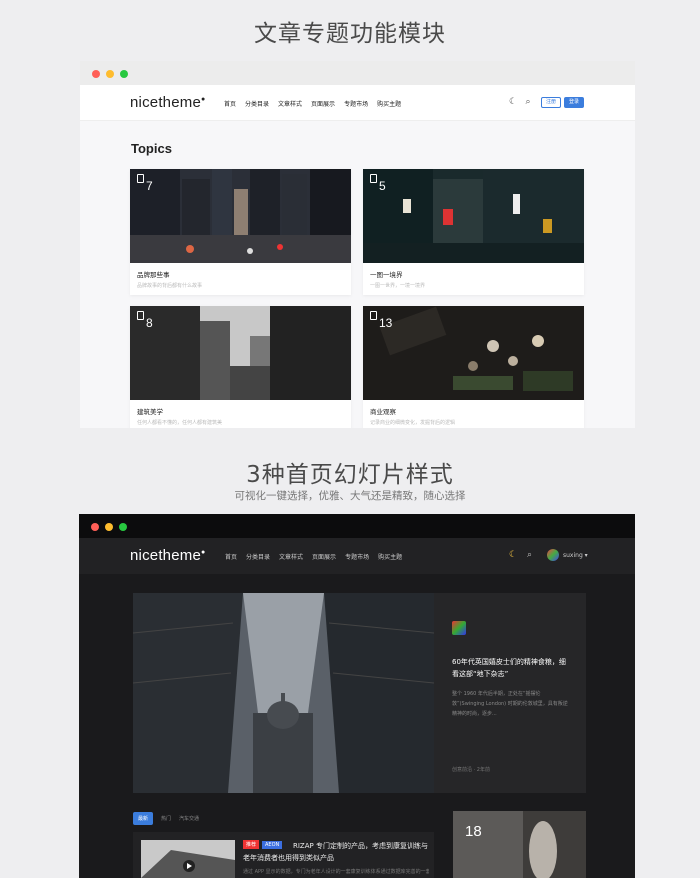 This screenshot has width=700, height=878. Describe the element at coordinates (382, 186) in the screenshot. I see `topic-count: 5` at that location.